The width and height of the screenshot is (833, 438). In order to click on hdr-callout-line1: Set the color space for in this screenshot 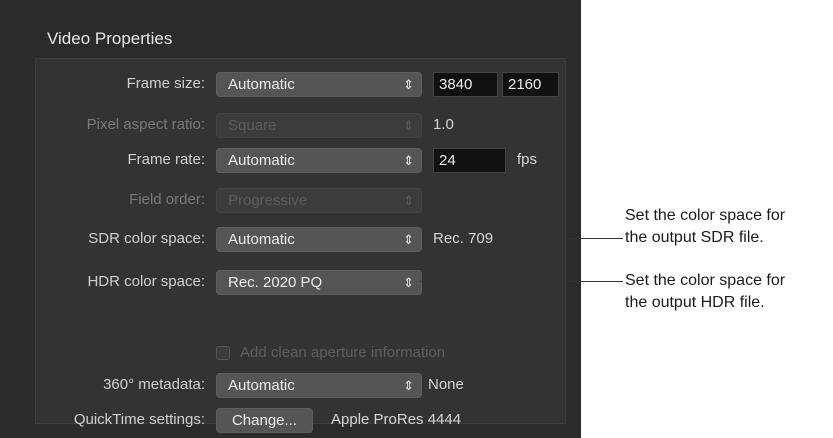, I will do `click(705, 280)`.